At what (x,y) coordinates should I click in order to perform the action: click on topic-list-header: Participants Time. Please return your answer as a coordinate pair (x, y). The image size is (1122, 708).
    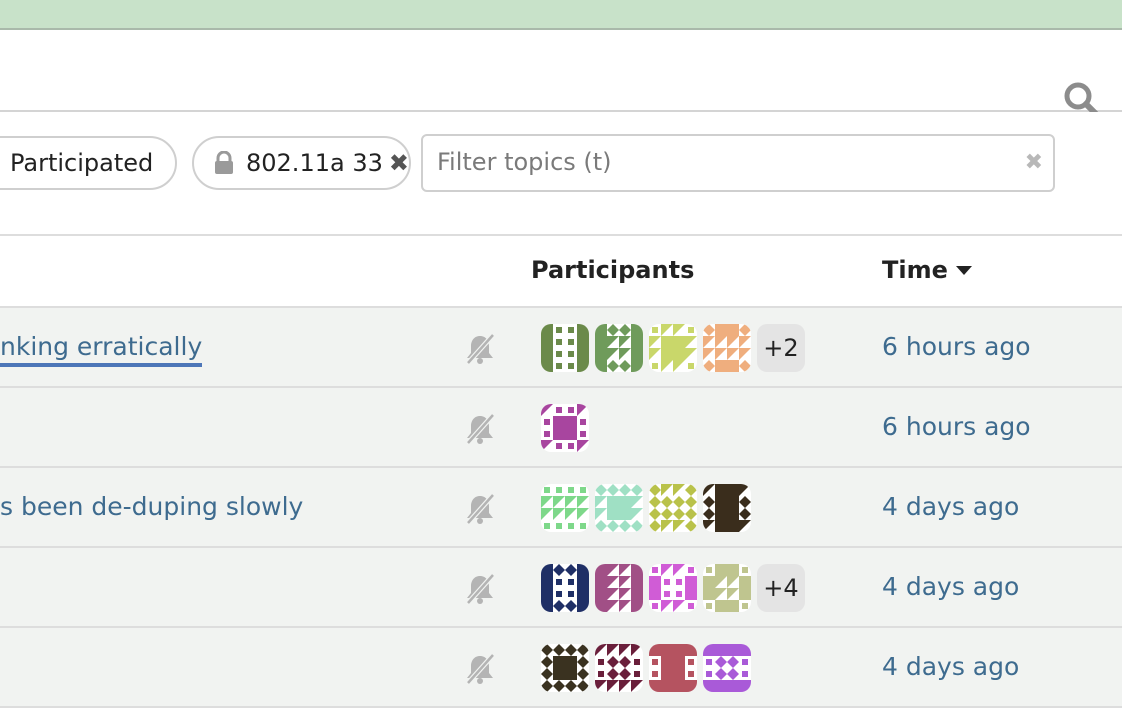
    Looking at the image, I should click on (561, 271).